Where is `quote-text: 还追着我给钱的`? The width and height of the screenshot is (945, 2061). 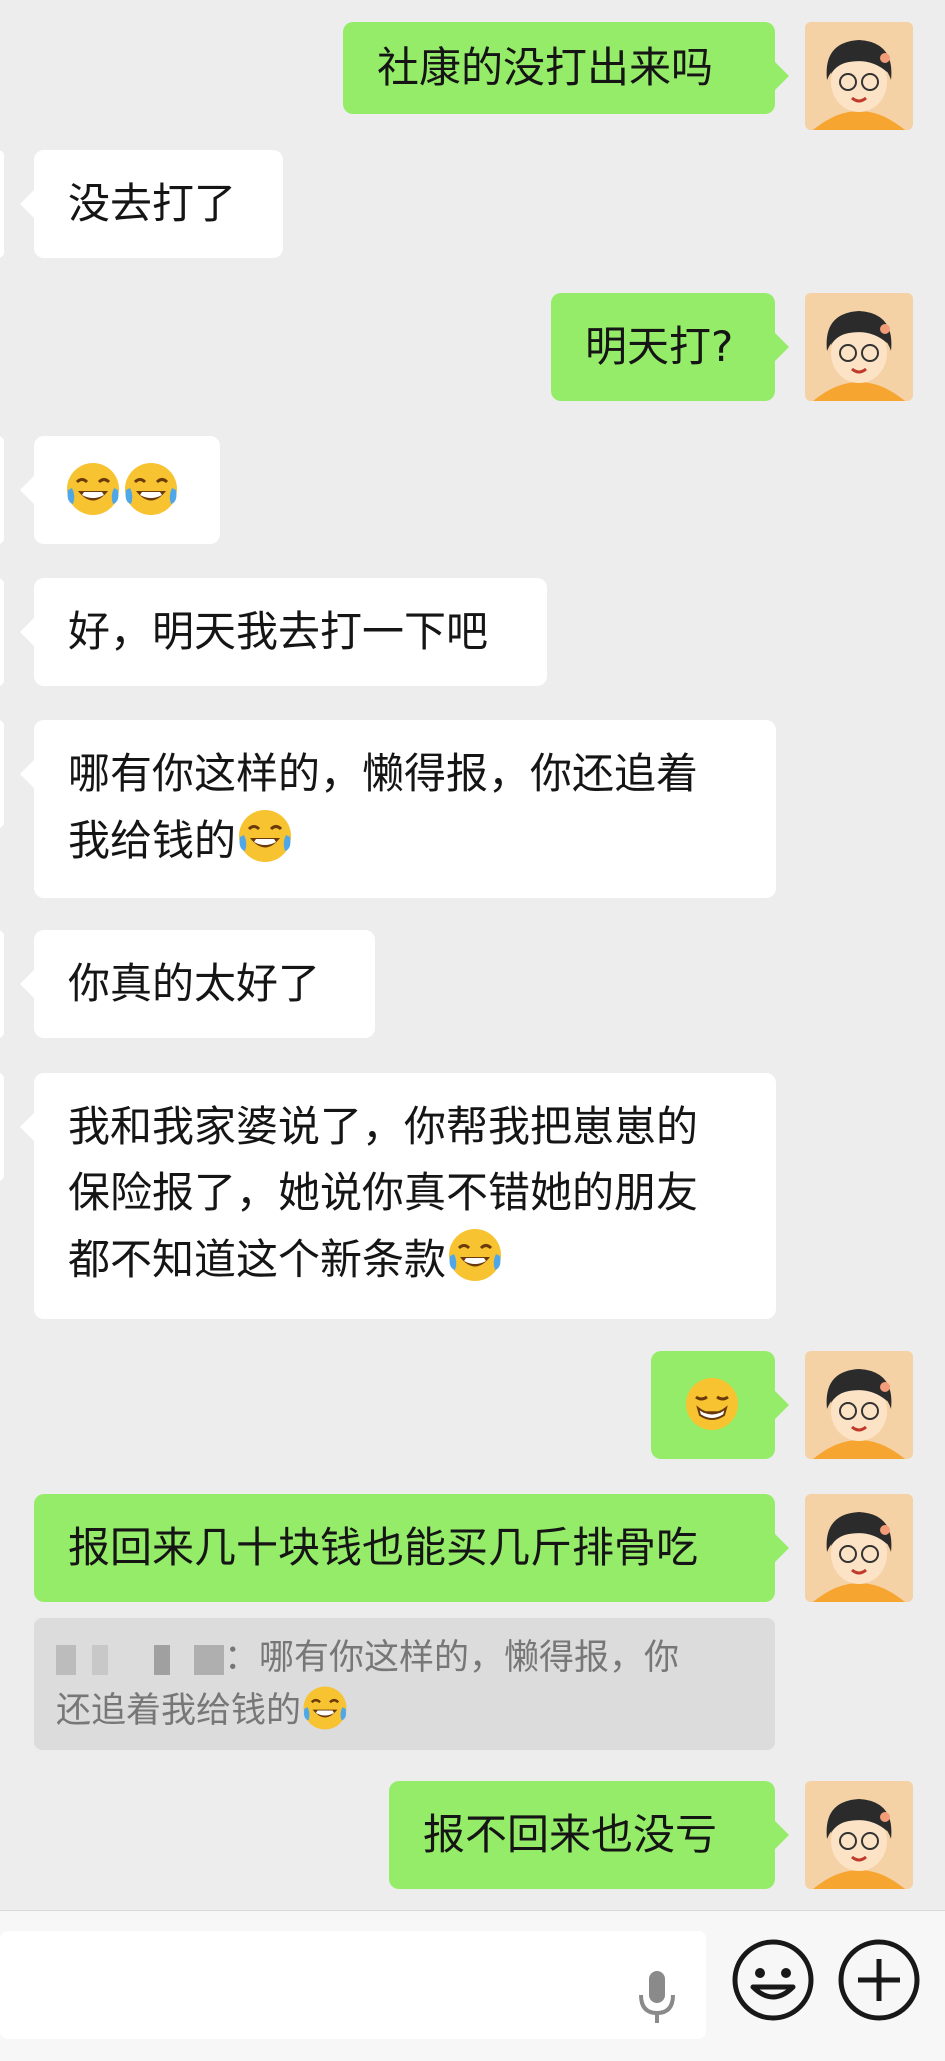
quote-text: 还追着我给钱的 is located at coordinates (179, 1711).